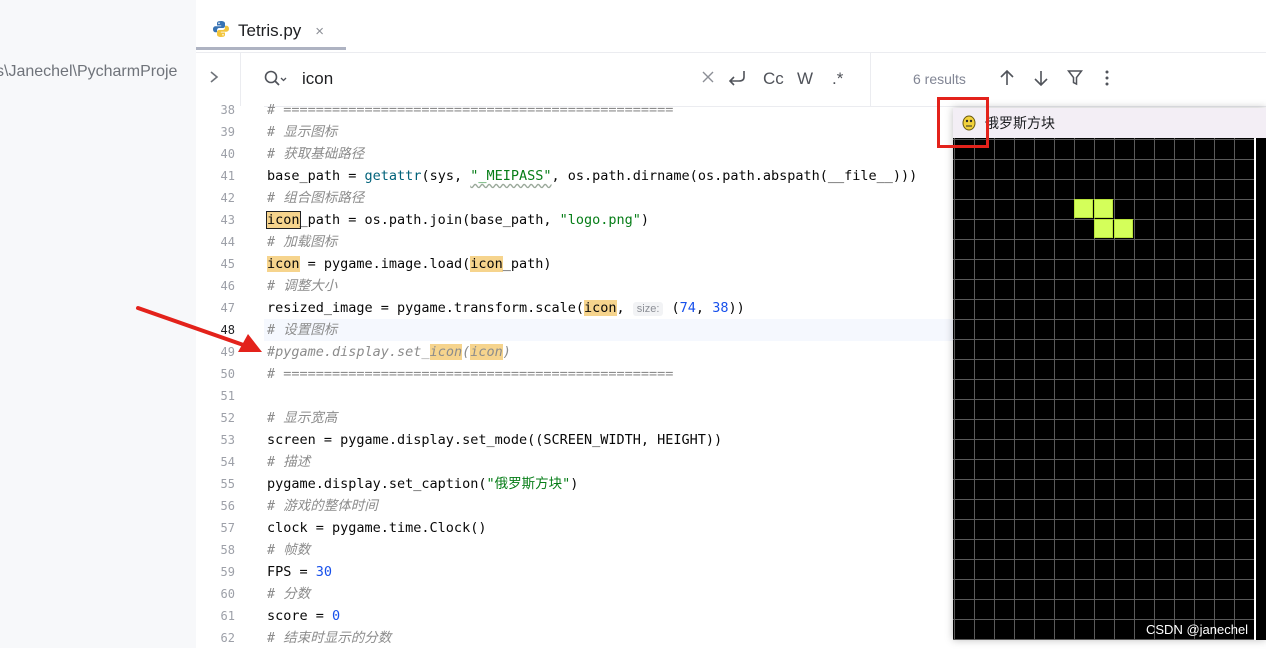 The width and height of the screenshot is (1266, 649). I want to click on string-literal: "_MEIPASS", so click(511, 176).